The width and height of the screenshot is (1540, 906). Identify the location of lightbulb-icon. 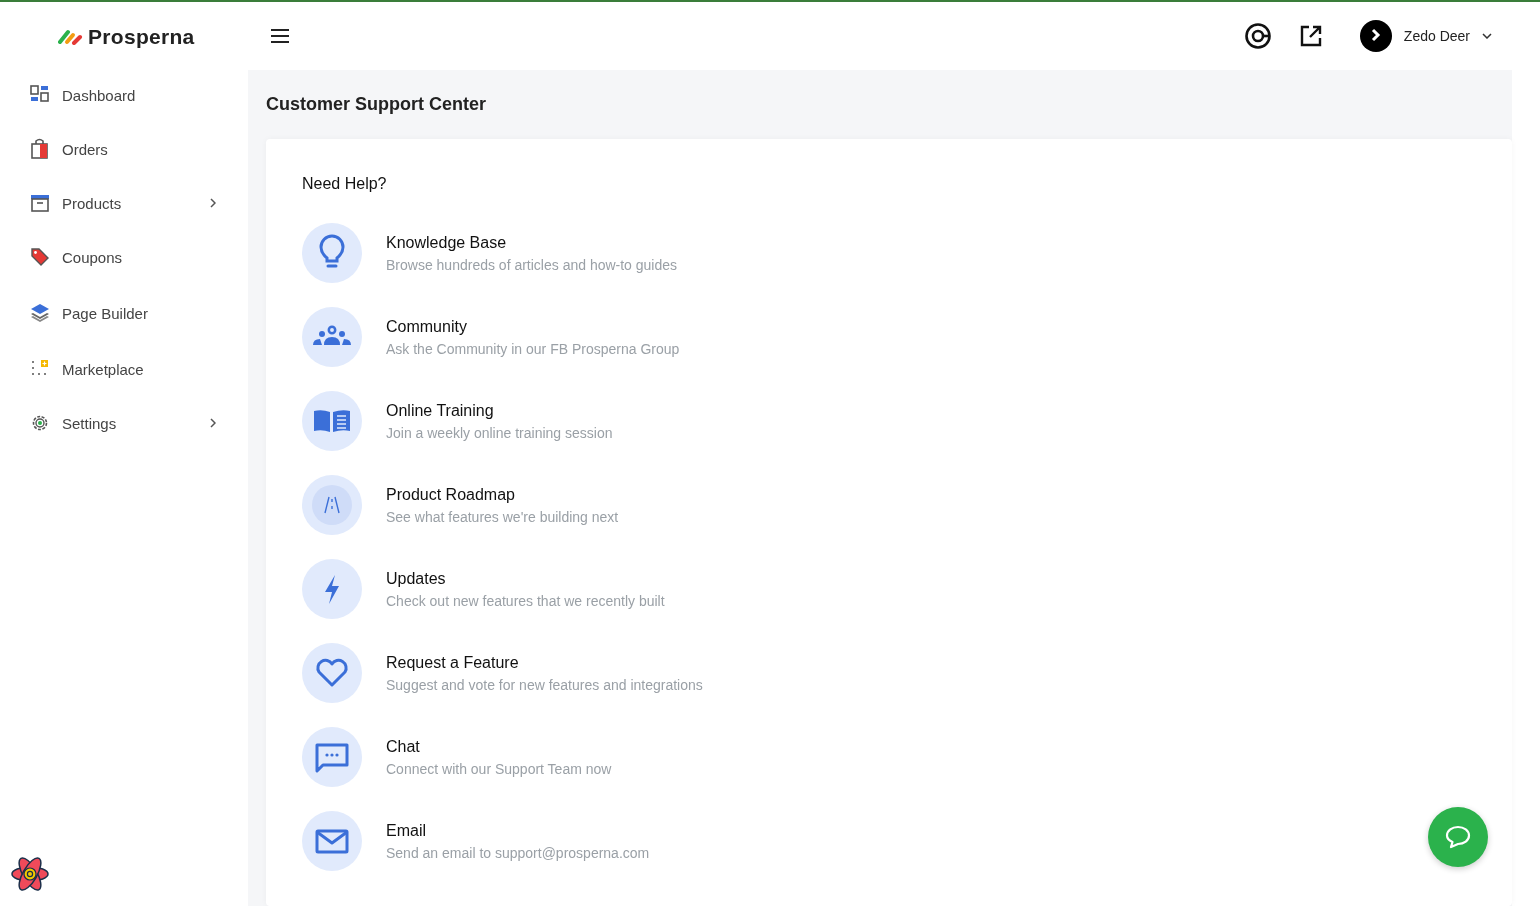
(332, 253).